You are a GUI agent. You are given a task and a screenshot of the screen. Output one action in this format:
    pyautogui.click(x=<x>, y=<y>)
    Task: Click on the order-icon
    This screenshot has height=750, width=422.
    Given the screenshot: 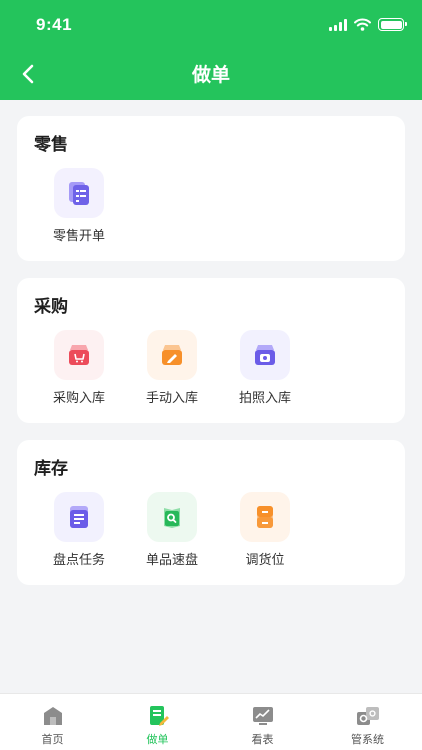 What is the action you would take?
    pyautogui.click(x=158, y=716)
    